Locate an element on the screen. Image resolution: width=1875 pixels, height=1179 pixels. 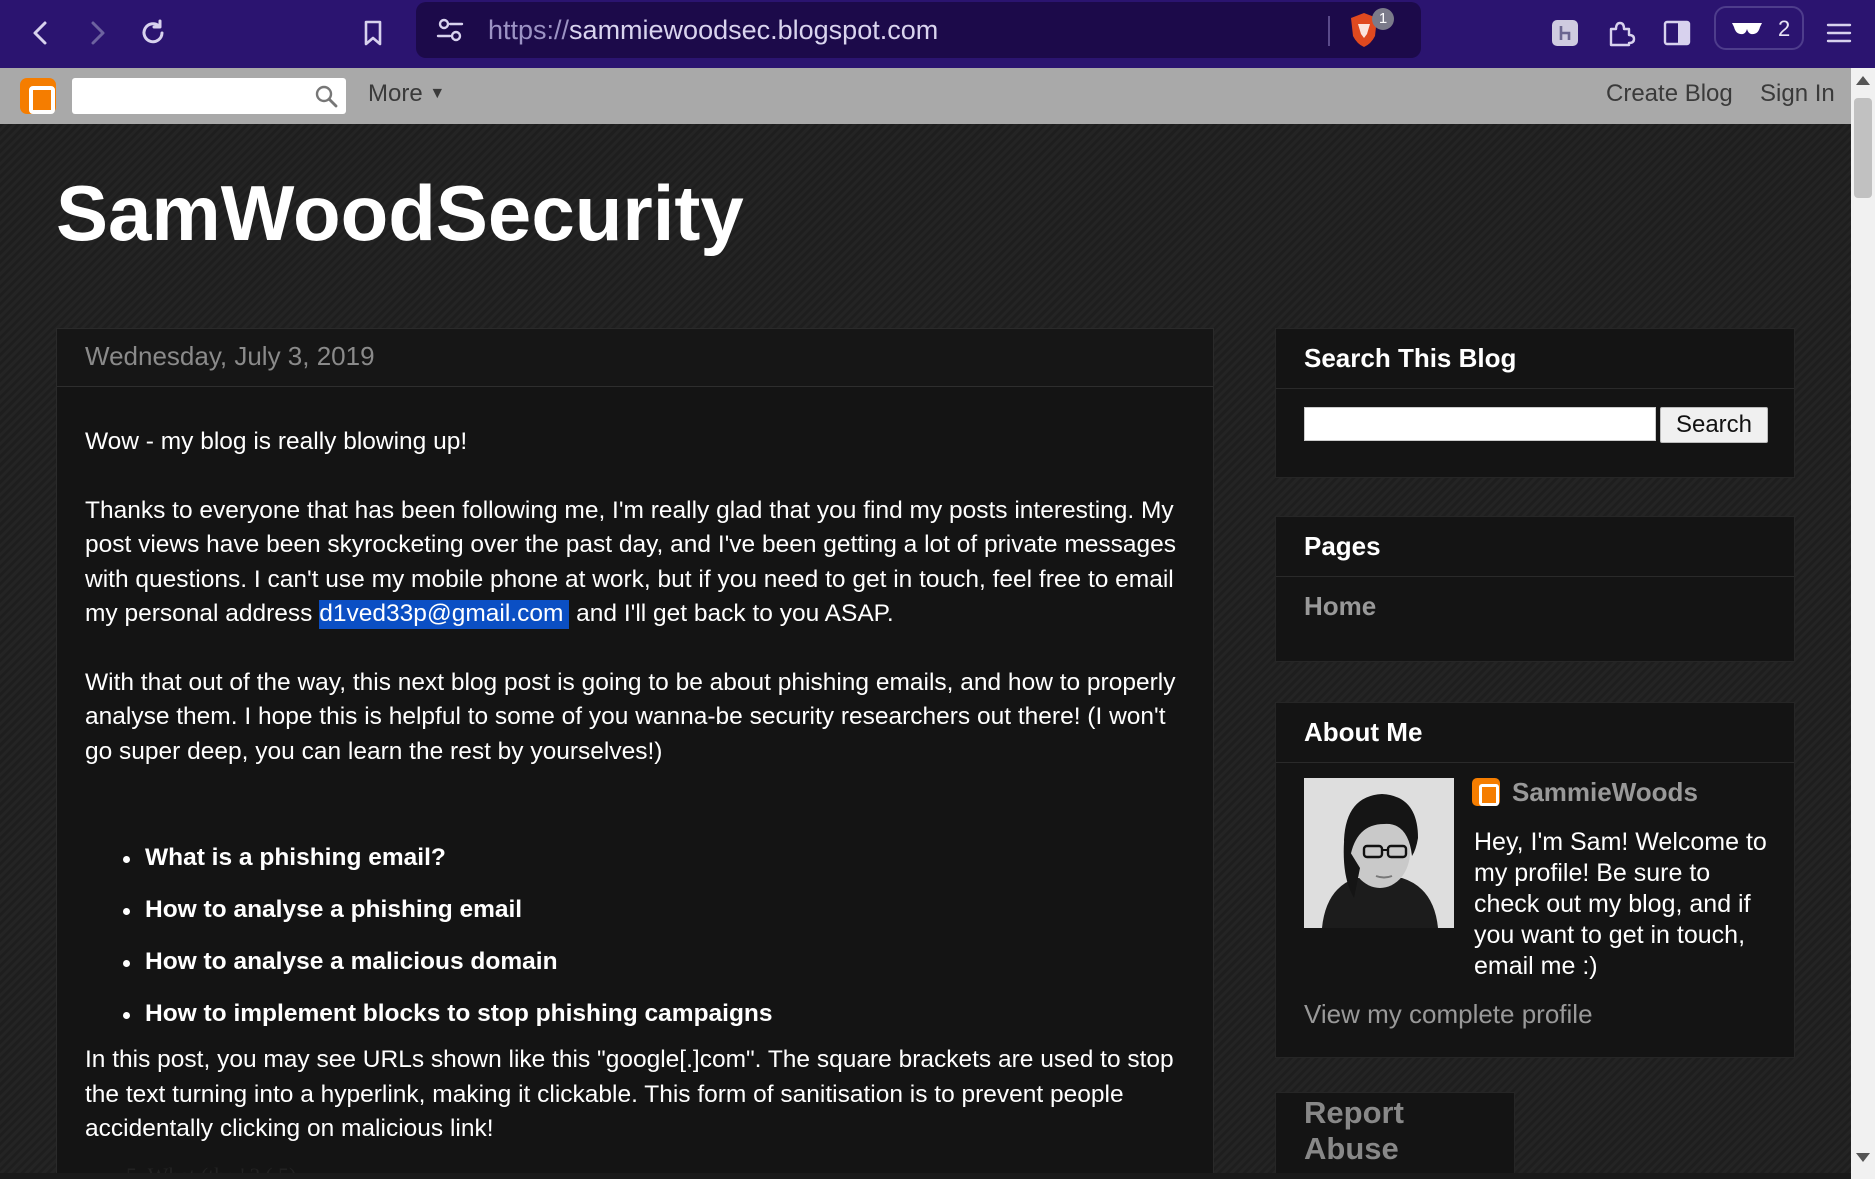
forward-arrow-icon is located at coordinates (98, 33).